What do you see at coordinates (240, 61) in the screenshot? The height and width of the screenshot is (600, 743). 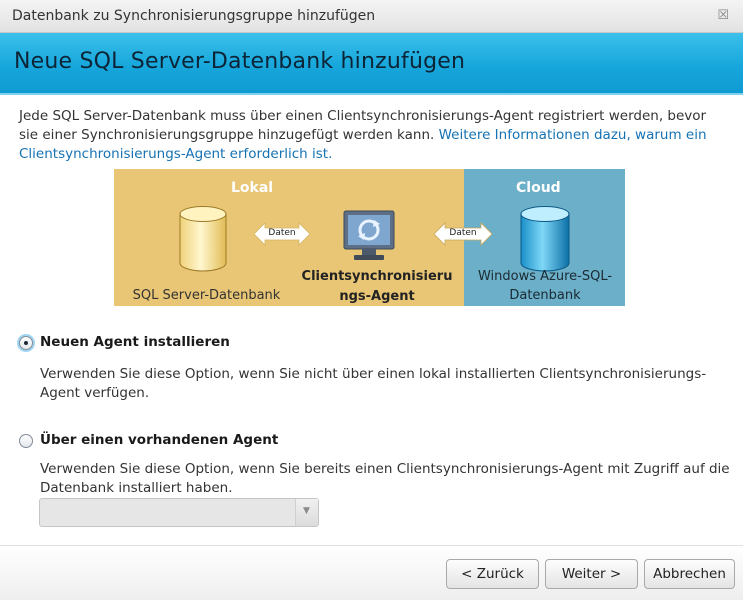 I see `page-title: Neue SQL Server-Datenbank hinzufügen` at bounding box center [240, 61].